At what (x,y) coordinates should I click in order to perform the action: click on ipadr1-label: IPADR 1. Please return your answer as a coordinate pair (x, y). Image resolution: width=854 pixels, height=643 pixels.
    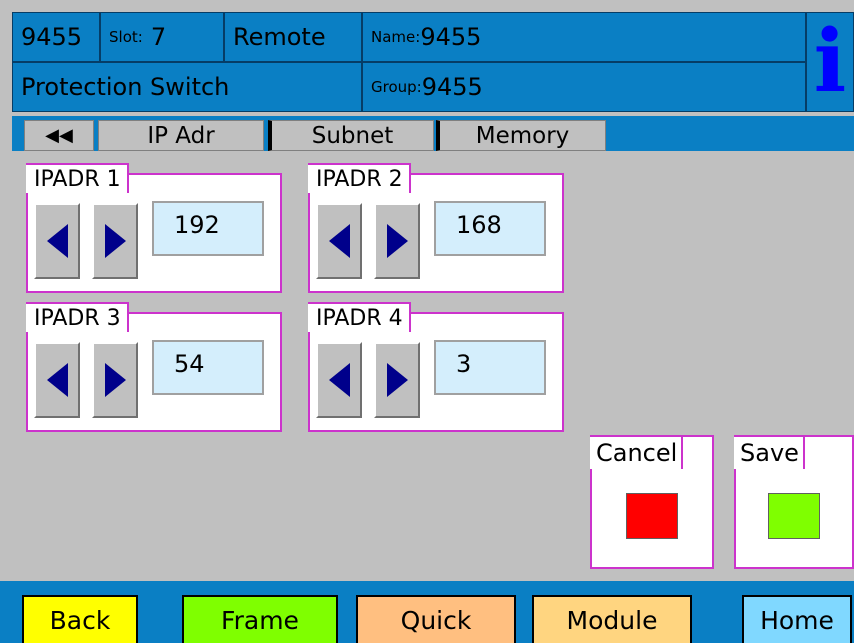
    Looking at the image, I should click on (77, 178).